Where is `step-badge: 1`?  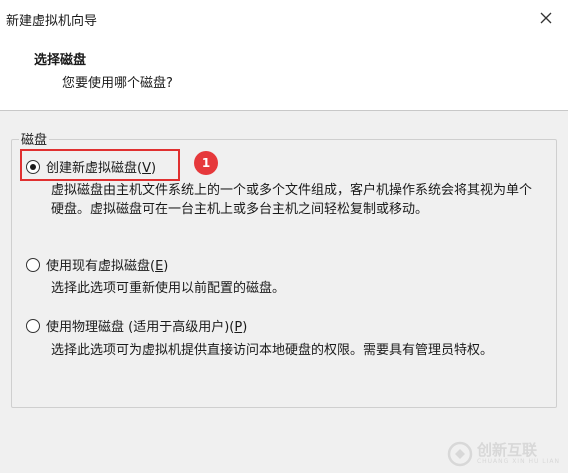 step-badge: 1 is located at coordinates (206, 163).